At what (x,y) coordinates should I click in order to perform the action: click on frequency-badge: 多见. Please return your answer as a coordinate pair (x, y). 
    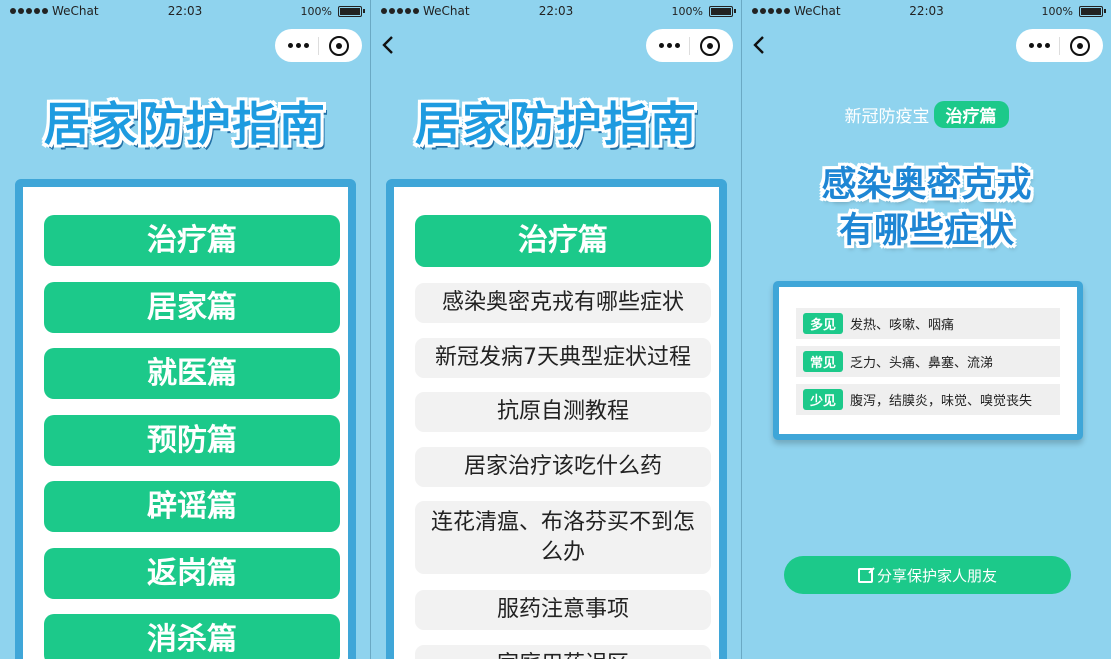
    Looking at the image, I should click on (823, 323).